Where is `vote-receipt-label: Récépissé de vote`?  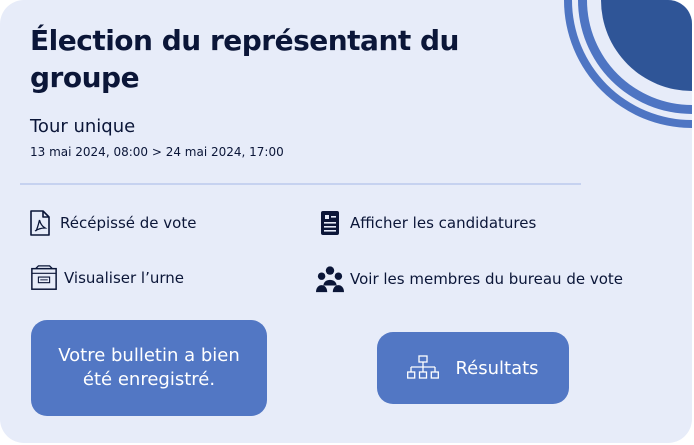
vote-receipt-label: Récépissé de vote is located at coordinates (128, 223).